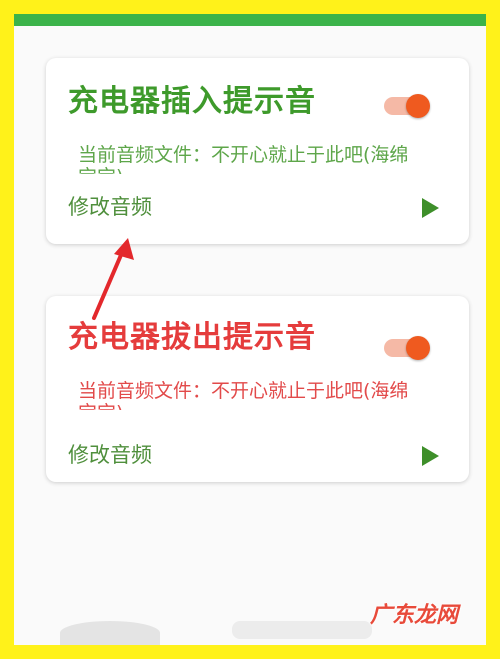 This screenshot has width=500, height=659. Describe the element at coordinates (413, 615) in the screenshot. I see `watermark-logo: 广东龙网` at that location.